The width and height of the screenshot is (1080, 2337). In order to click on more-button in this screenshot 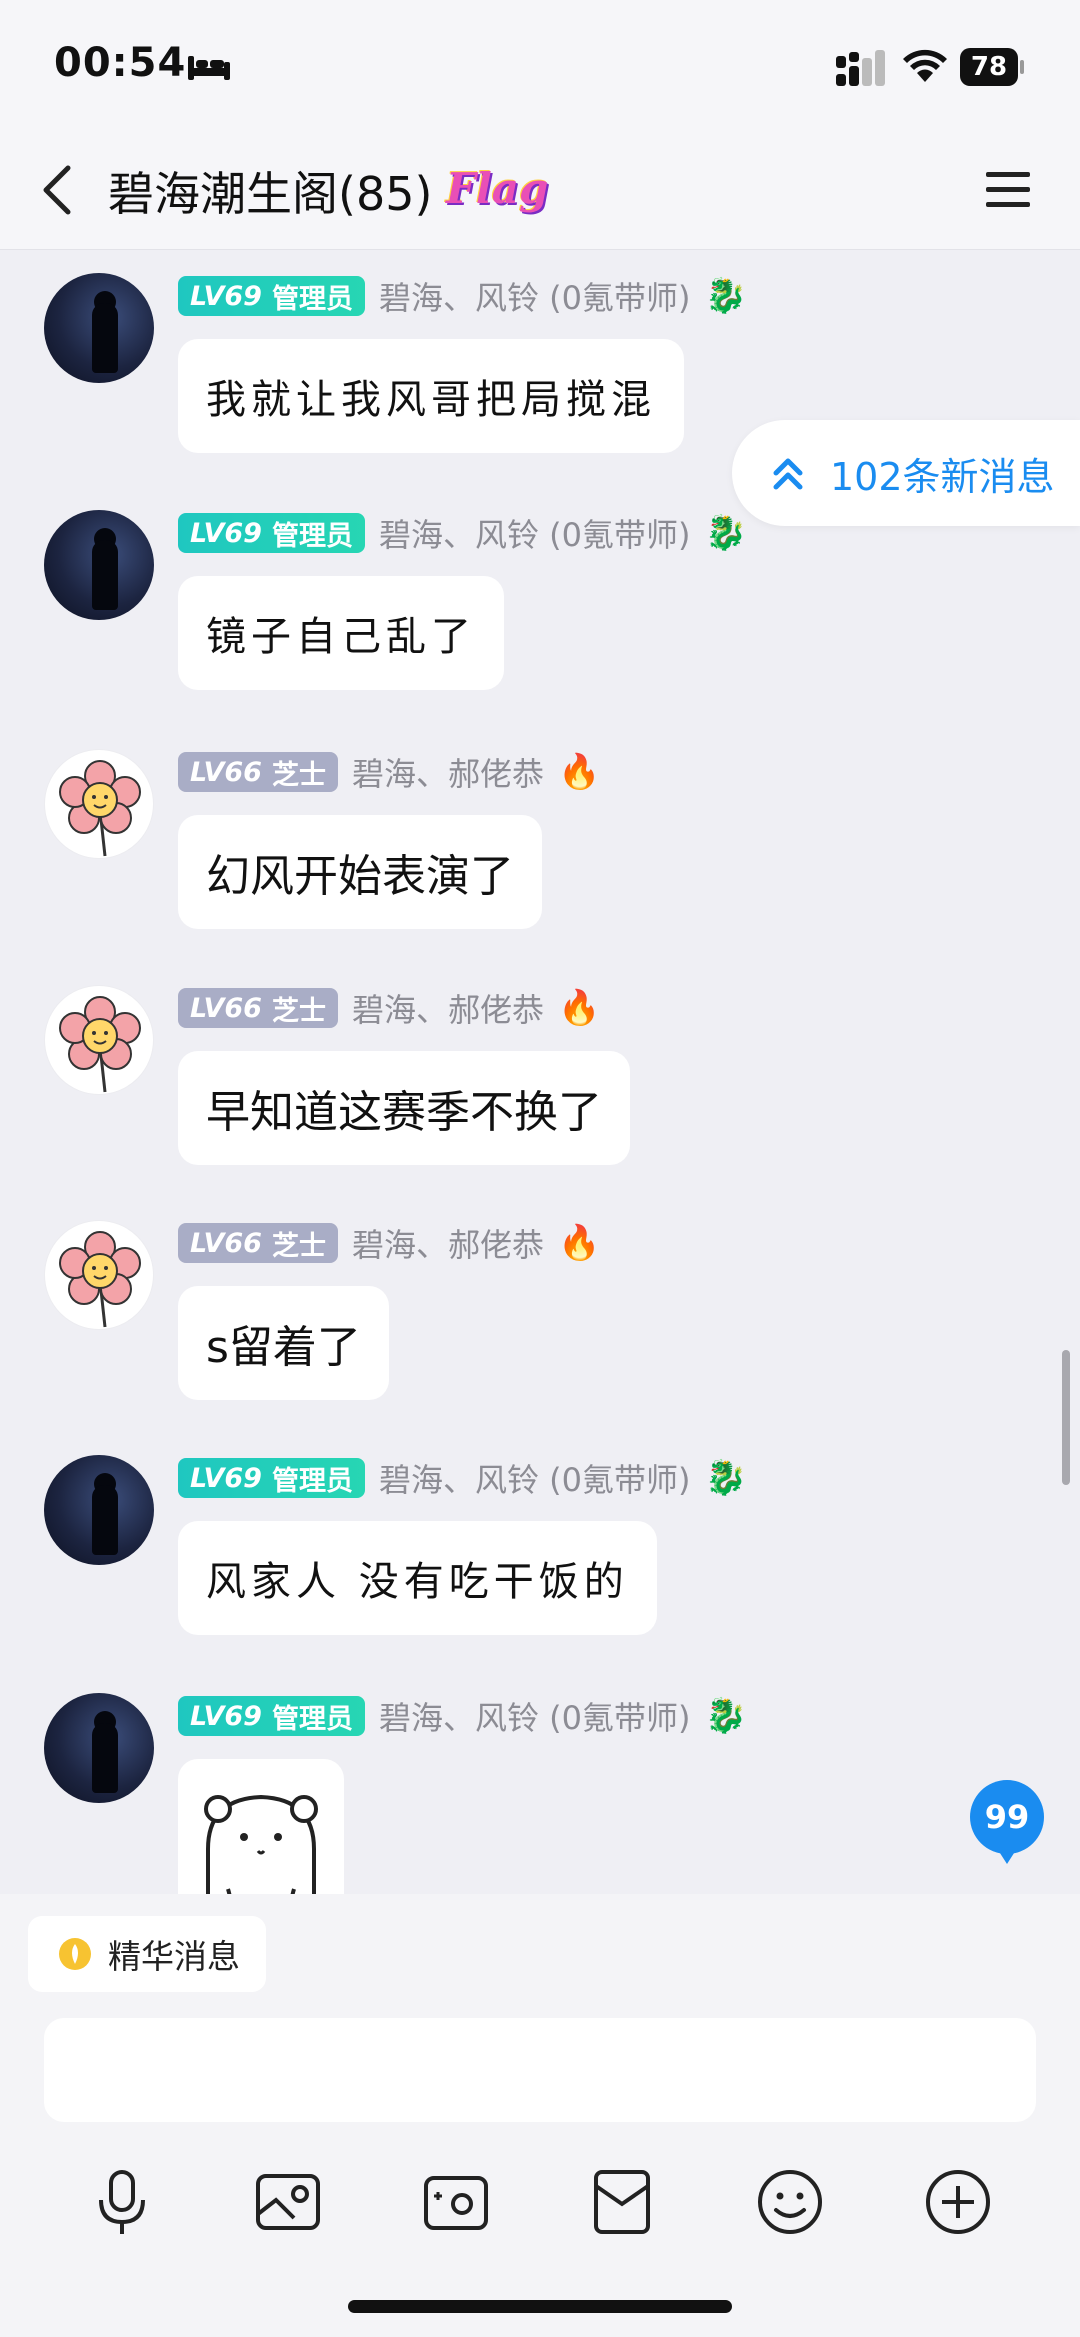, I will do `click(958, 2202)`.